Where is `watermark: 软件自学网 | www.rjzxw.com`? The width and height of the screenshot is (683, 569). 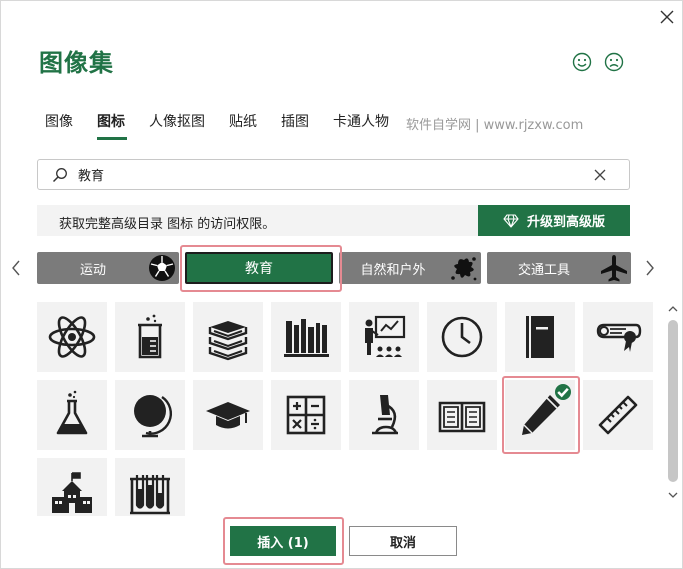
watermark: 软件自学网 | www.rjzxw.com is located at coordinates (495, 125).